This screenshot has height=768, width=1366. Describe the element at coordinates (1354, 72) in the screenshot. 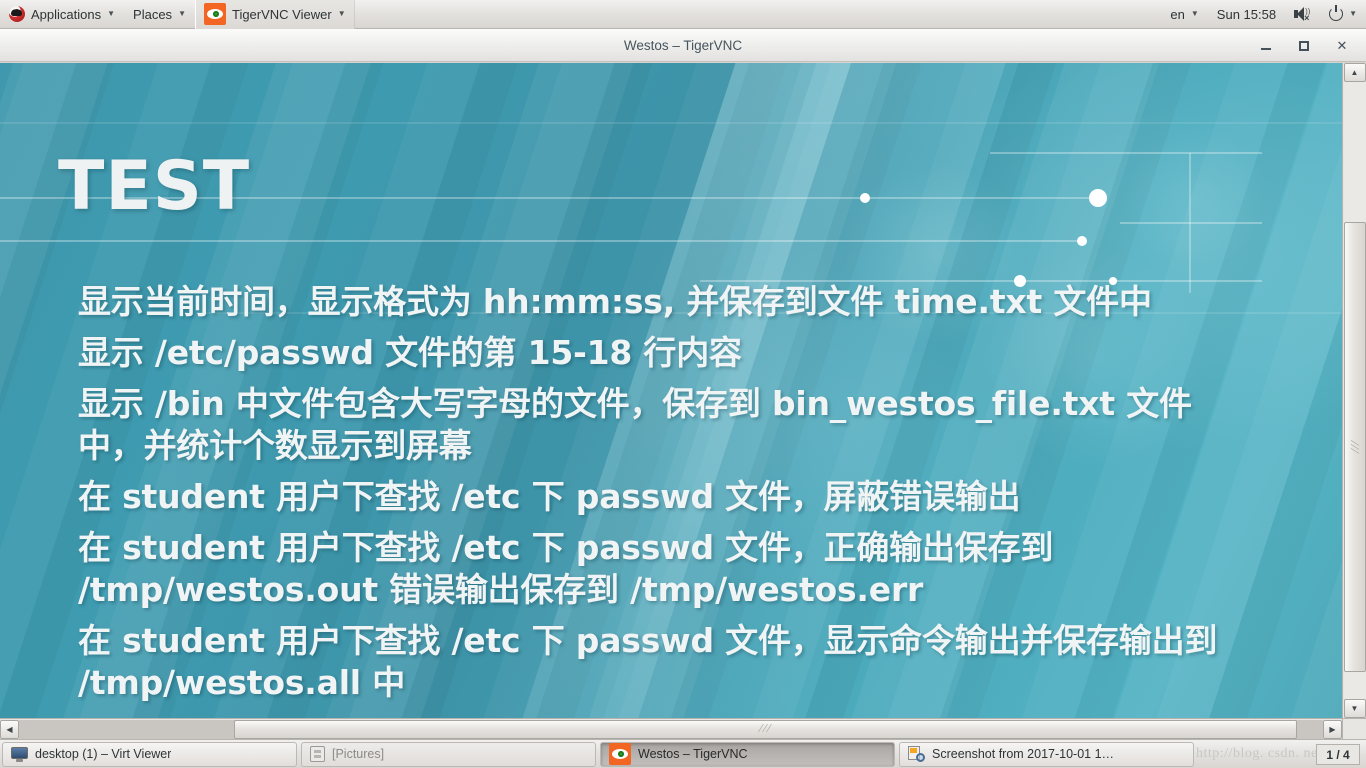

I see `scroll-up-button: ▲` at that location.